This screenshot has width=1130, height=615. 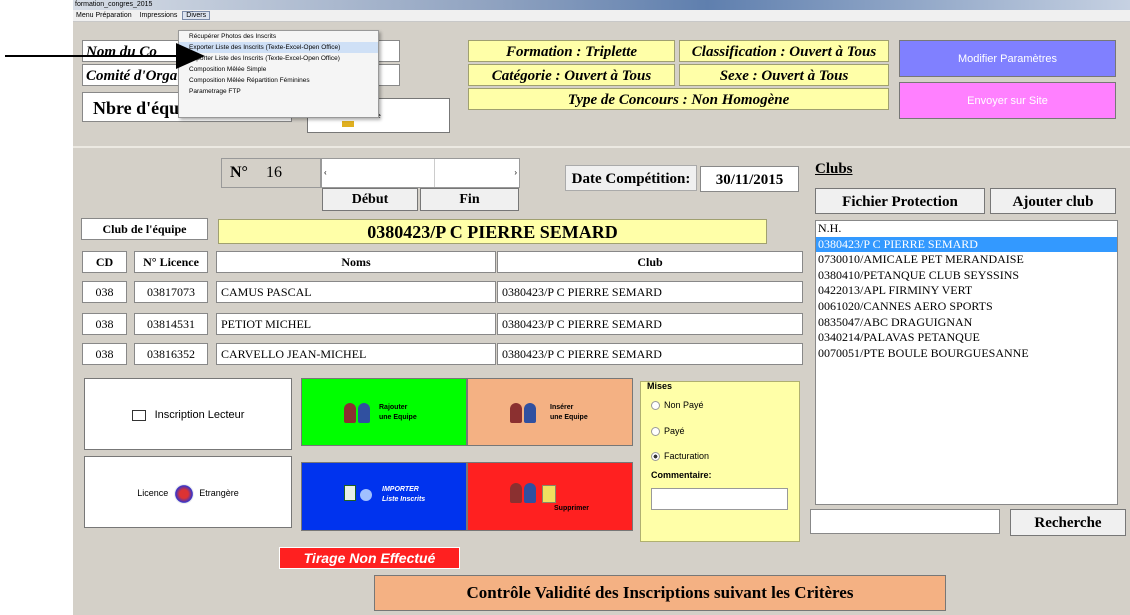 What do you see at coordinates (966, 338) in the screenshot?
I see `club-item: 0340214/PALAVAS PETANQUE` at bounding box center [966, 338].